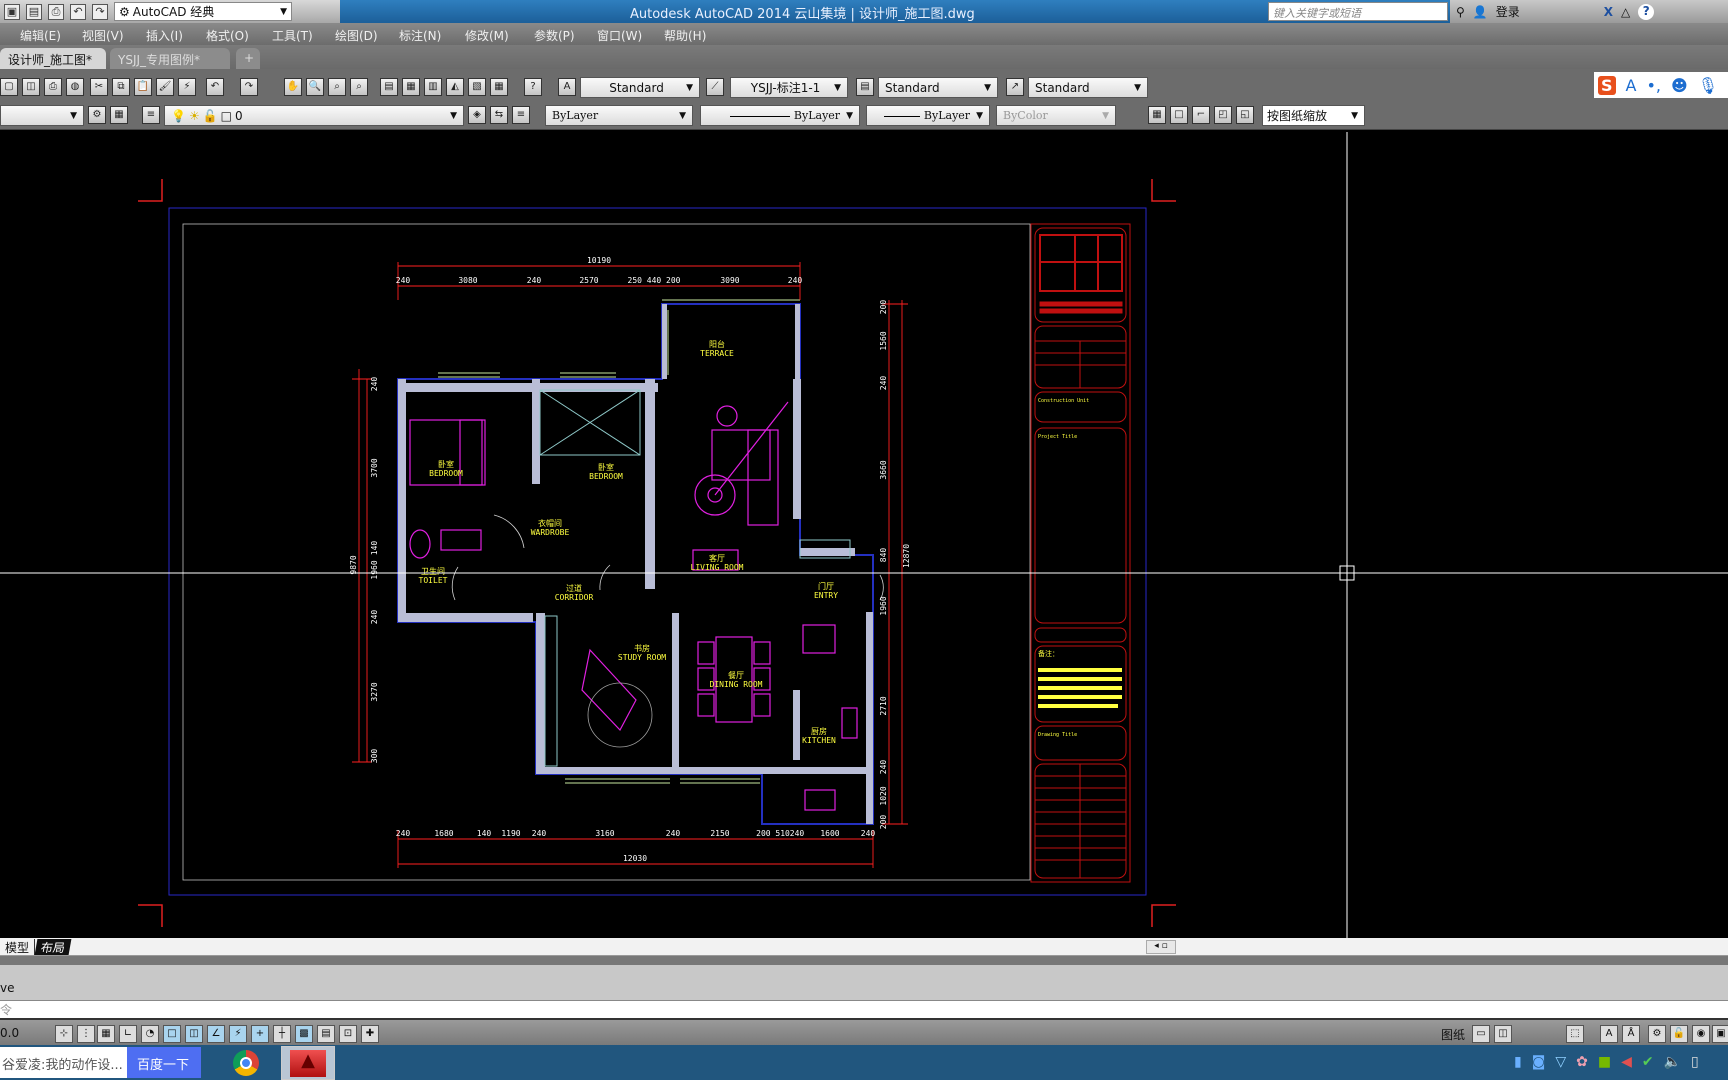  Describe the element at coordinates (455, 87) in the screenshot. I see `sheet-set-icon: ◭` at that location.